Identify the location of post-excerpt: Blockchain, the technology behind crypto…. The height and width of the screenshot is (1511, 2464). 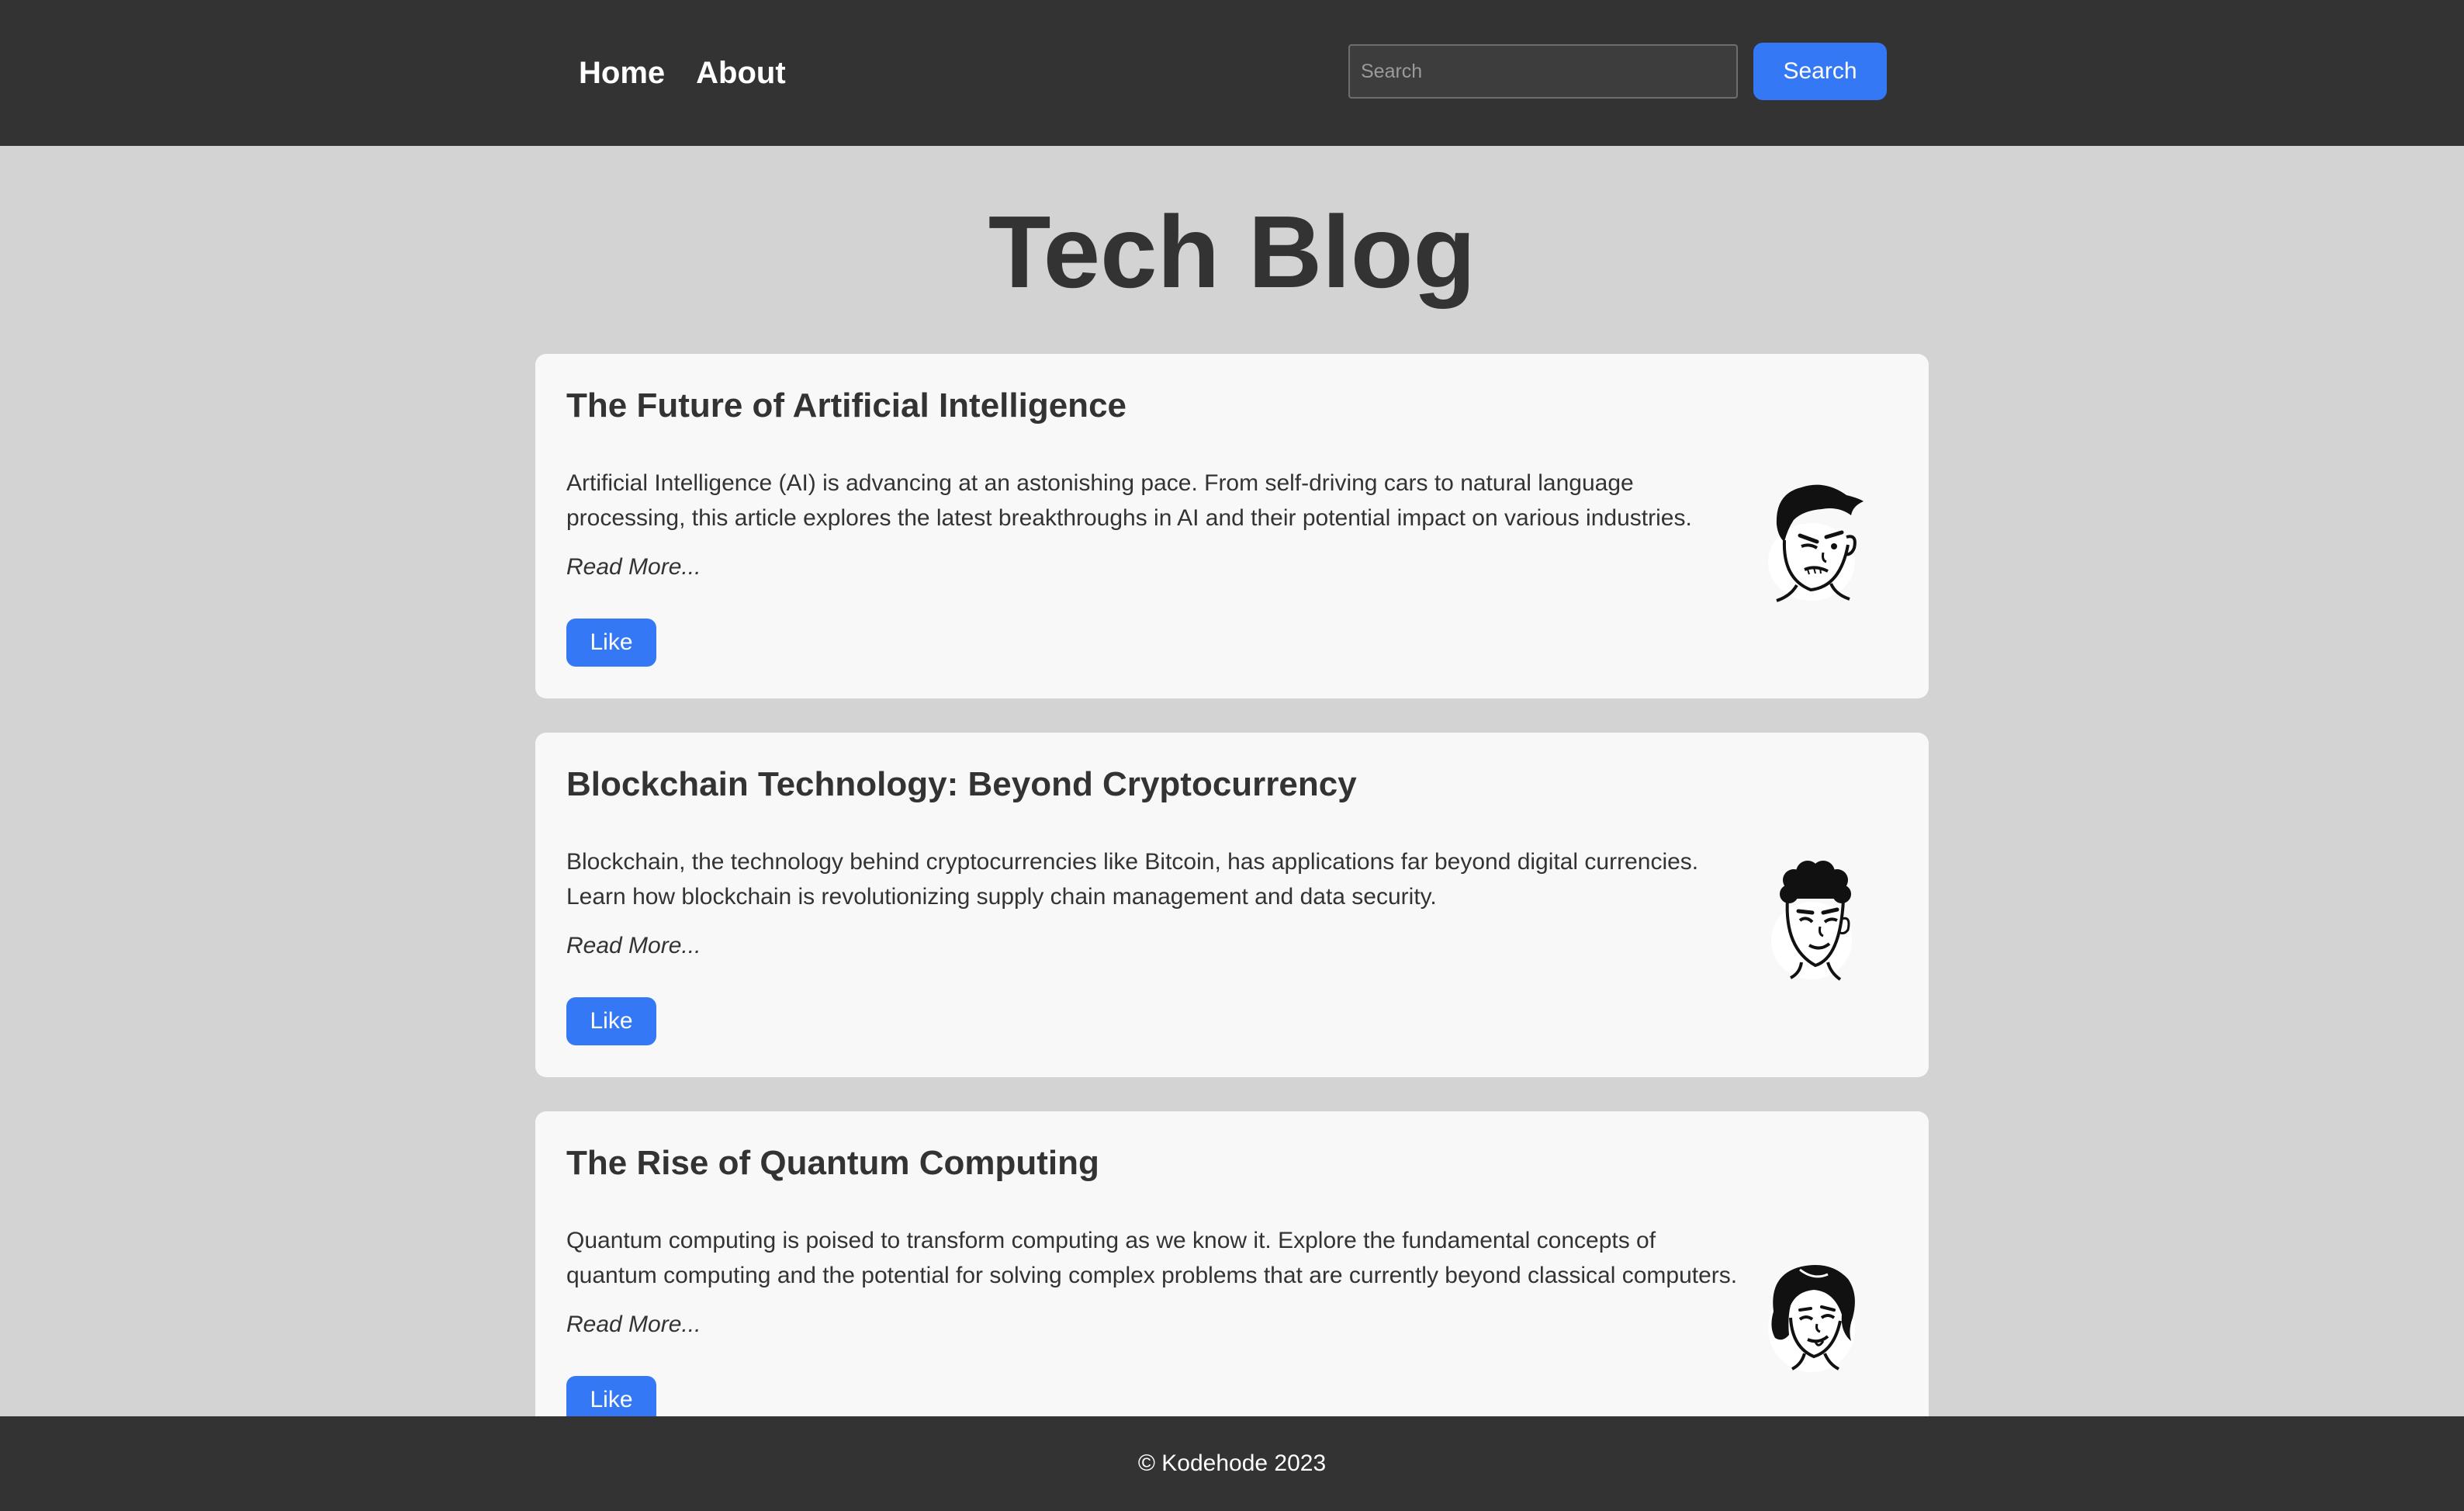
(1132, 879).